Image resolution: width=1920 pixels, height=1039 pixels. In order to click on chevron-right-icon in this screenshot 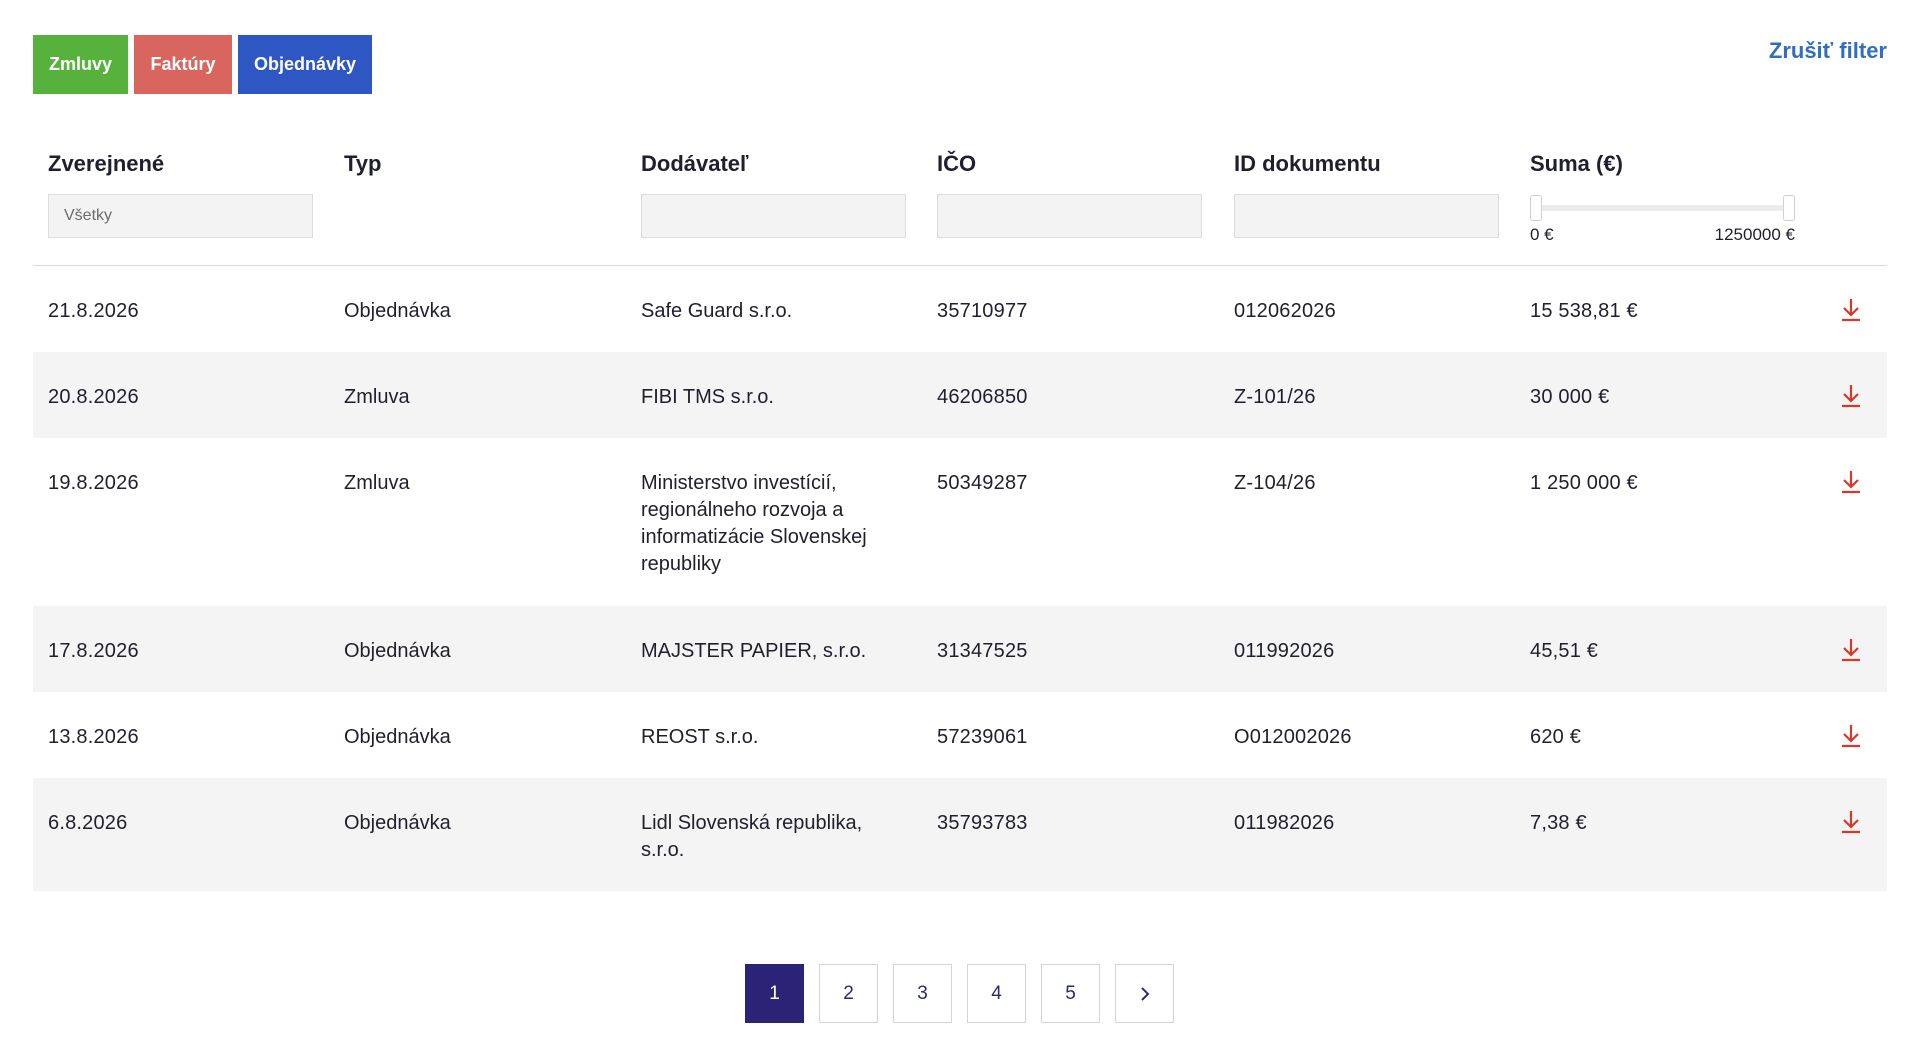, I will do `click(1144, 993)`.